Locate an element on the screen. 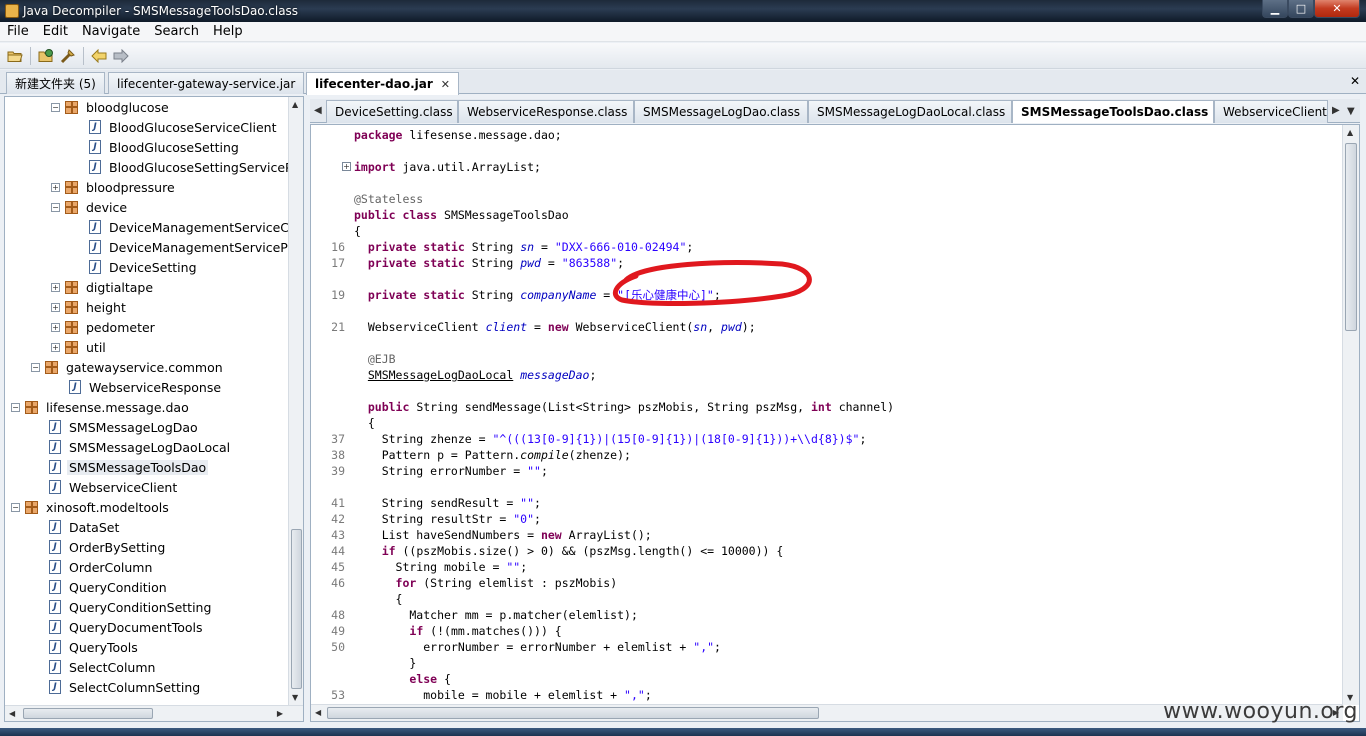 The image size is (1366, 736). tree-item-label: QueryDocumentTools is located at coordinates (136, 627).